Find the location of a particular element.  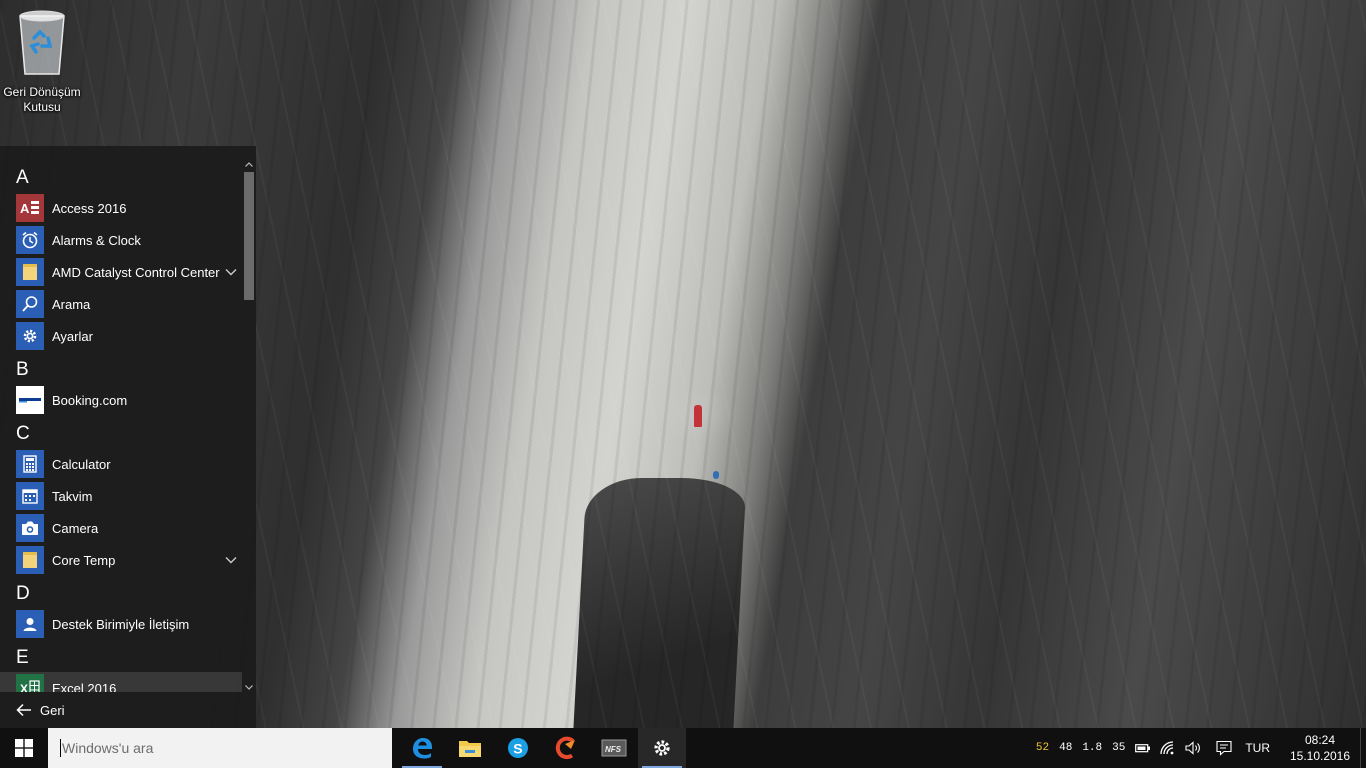

app-label: Booking.com is located at coordinates (90, 400).